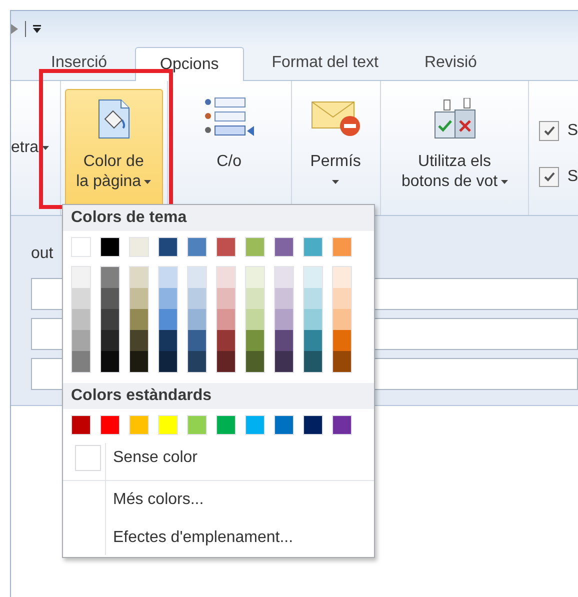 Image resolution: width=578 pixels, height=597 pixels. What do you see at coordinates (325, 63) in the screenshot?
I see `ribbon-tab: Format del text` at bounding box center [325, 63].